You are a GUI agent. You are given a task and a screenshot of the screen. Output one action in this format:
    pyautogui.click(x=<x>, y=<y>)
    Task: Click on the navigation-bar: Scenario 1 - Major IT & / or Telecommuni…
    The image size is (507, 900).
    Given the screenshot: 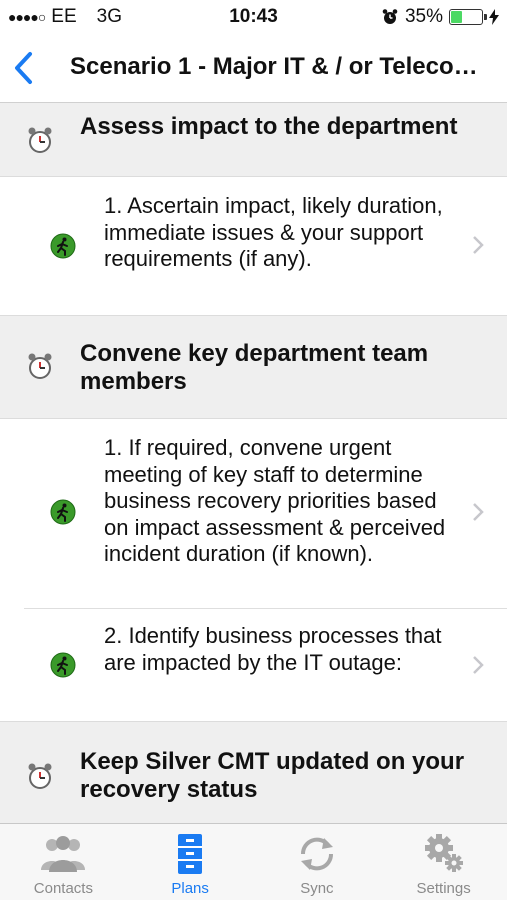 What is the action you would take?
    pyautogui.click(x=253, y=69)
    